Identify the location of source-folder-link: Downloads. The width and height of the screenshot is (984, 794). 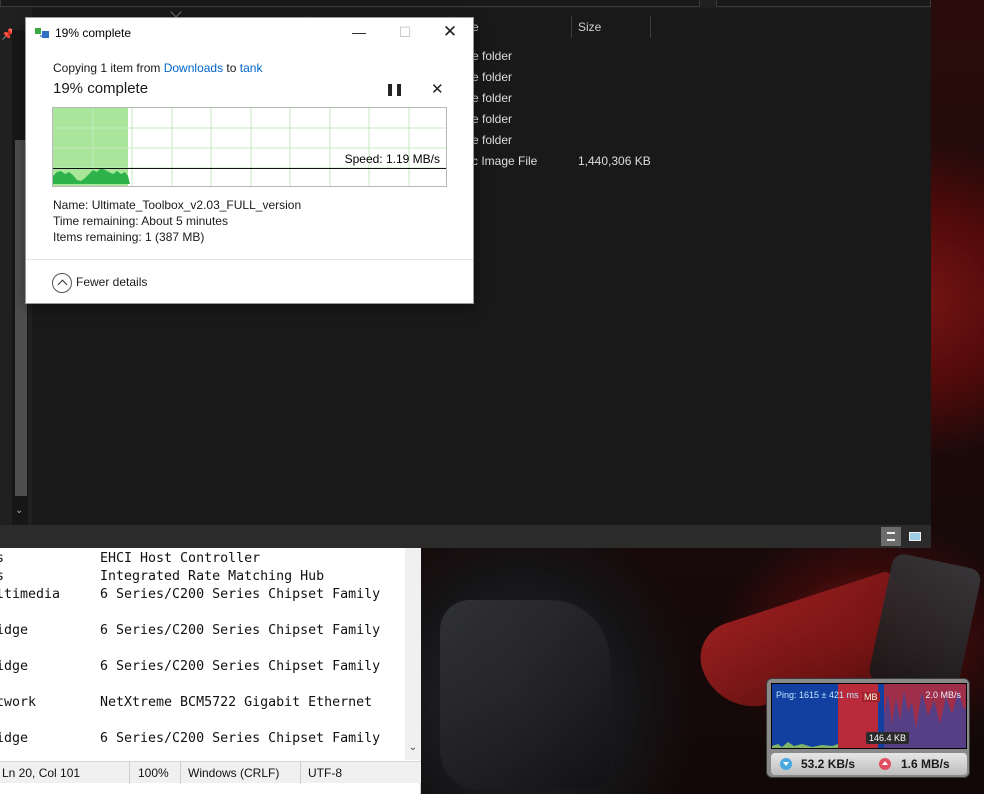
(193, 68).